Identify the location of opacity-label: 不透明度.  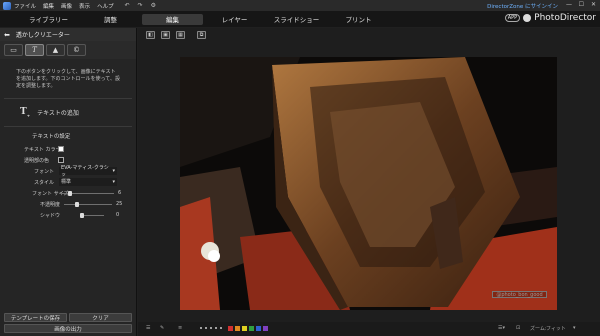
(50, 204).